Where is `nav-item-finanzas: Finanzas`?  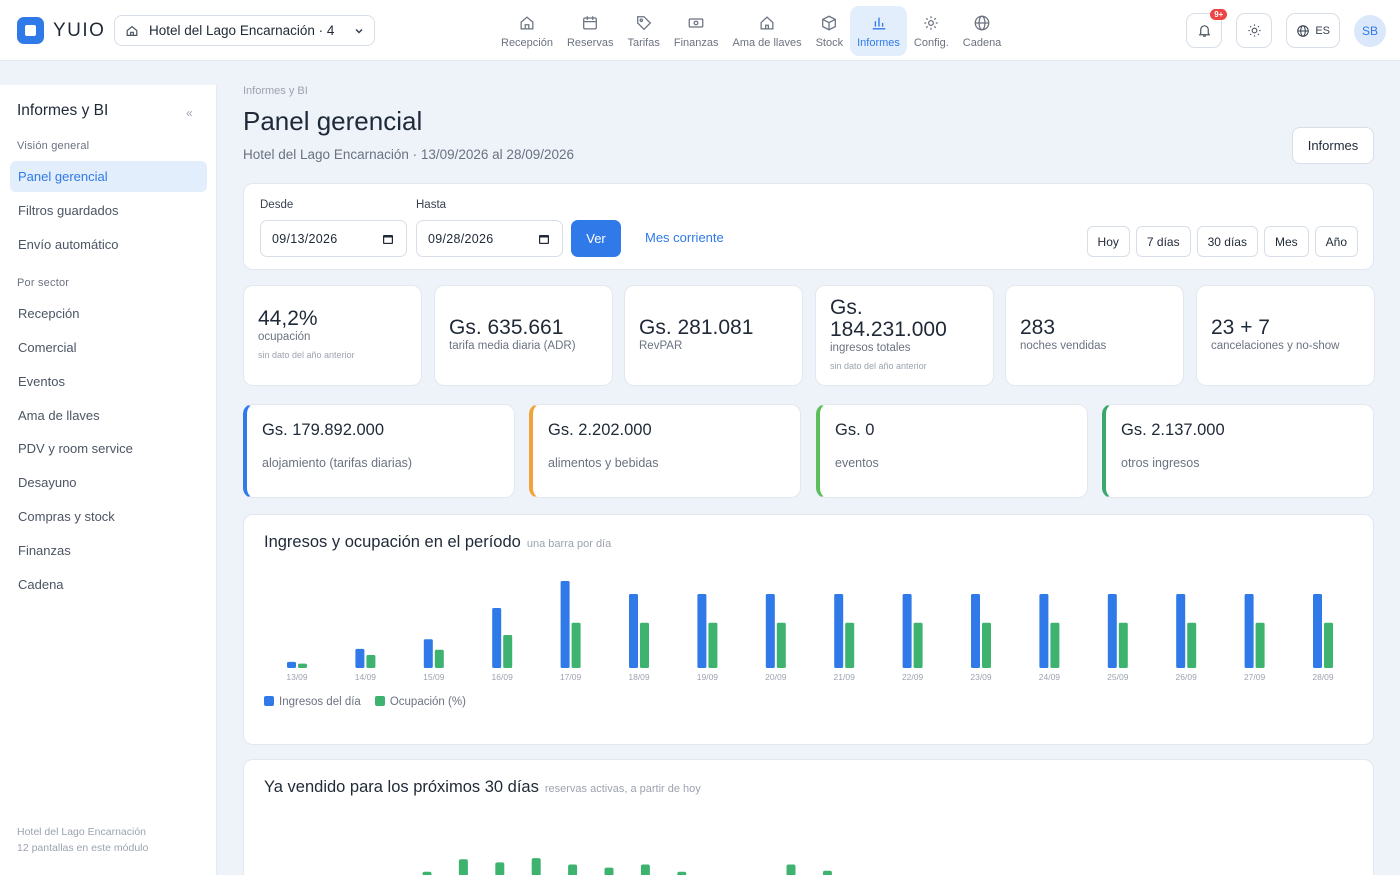 nav-item-finanzas: Finanzas is located at coordinates (696, 31).